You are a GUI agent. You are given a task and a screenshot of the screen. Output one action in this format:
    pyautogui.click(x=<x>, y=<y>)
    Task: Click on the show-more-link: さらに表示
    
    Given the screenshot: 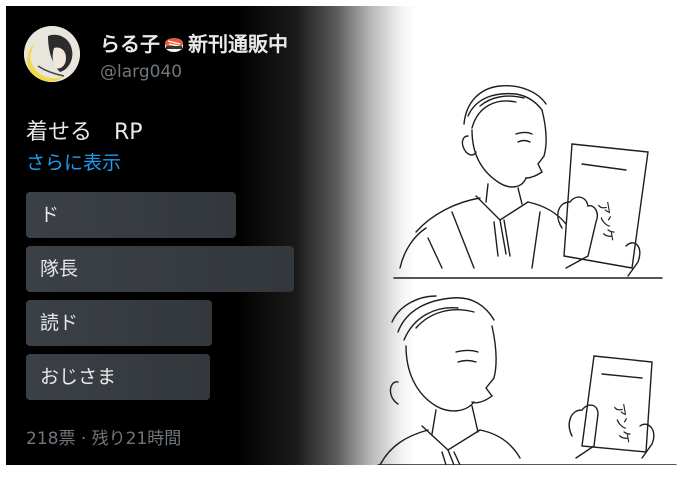 What is the action you would take?
    pyautogui.click(x=73, y=161)
    